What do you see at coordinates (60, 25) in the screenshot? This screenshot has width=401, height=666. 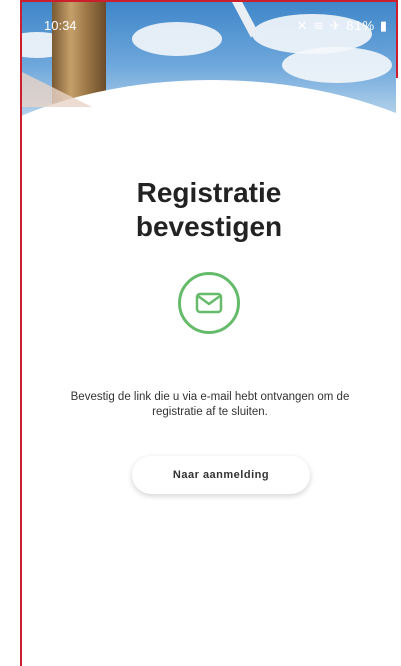 I see `status-time: 10:34` at bounding box center [60, 25].